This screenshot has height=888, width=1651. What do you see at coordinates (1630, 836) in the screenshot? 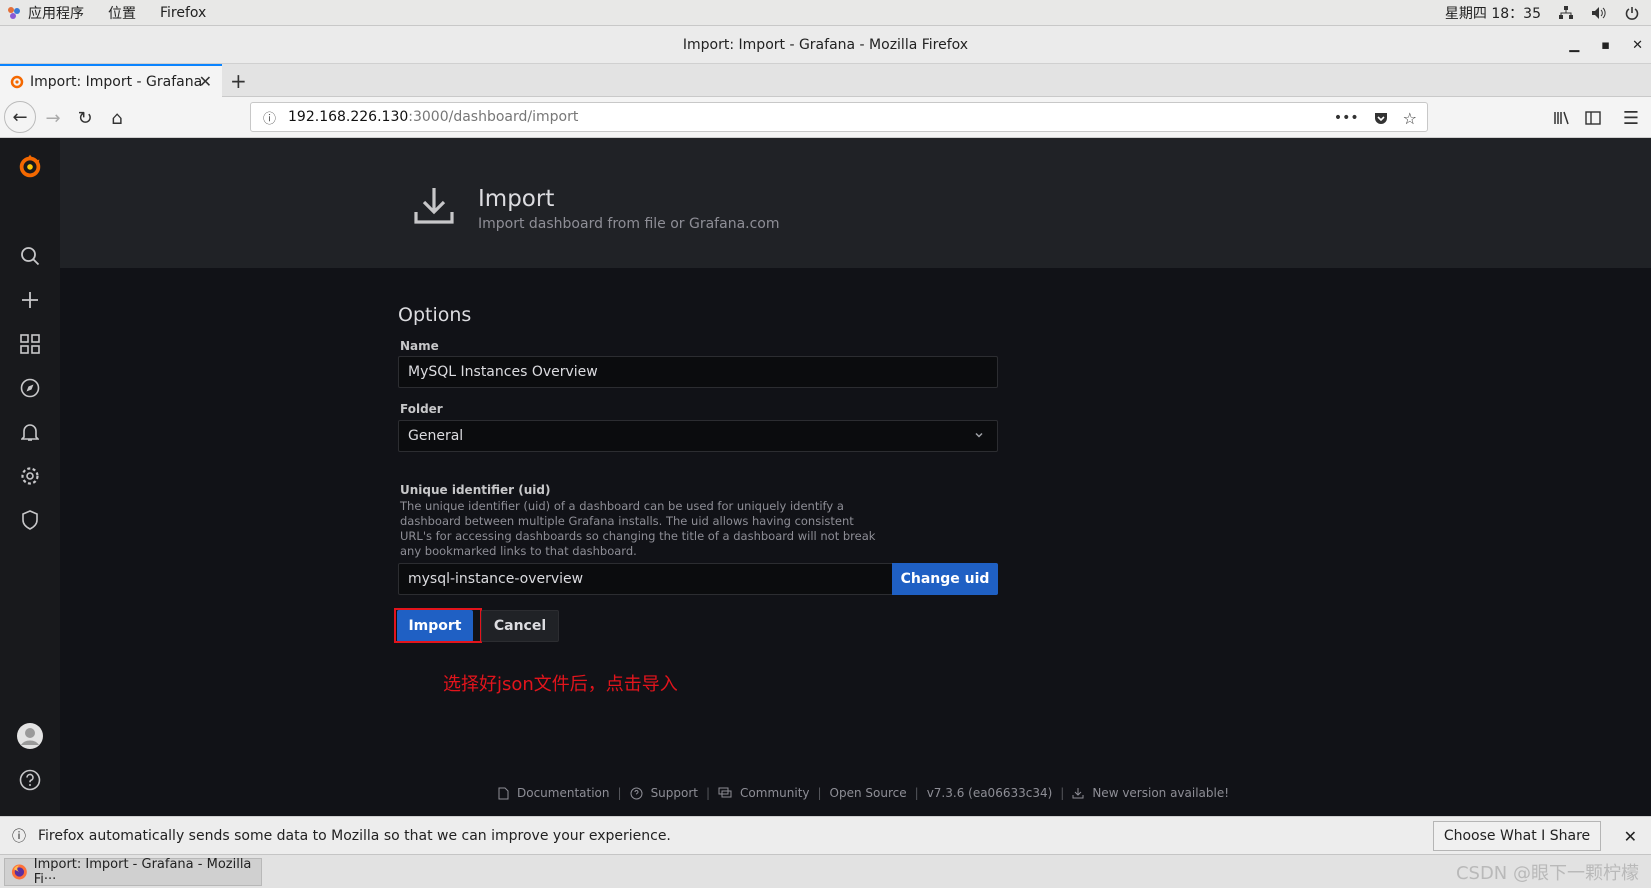
I see `close-notification-icon: ✕` at bounding box center [1630, 836].